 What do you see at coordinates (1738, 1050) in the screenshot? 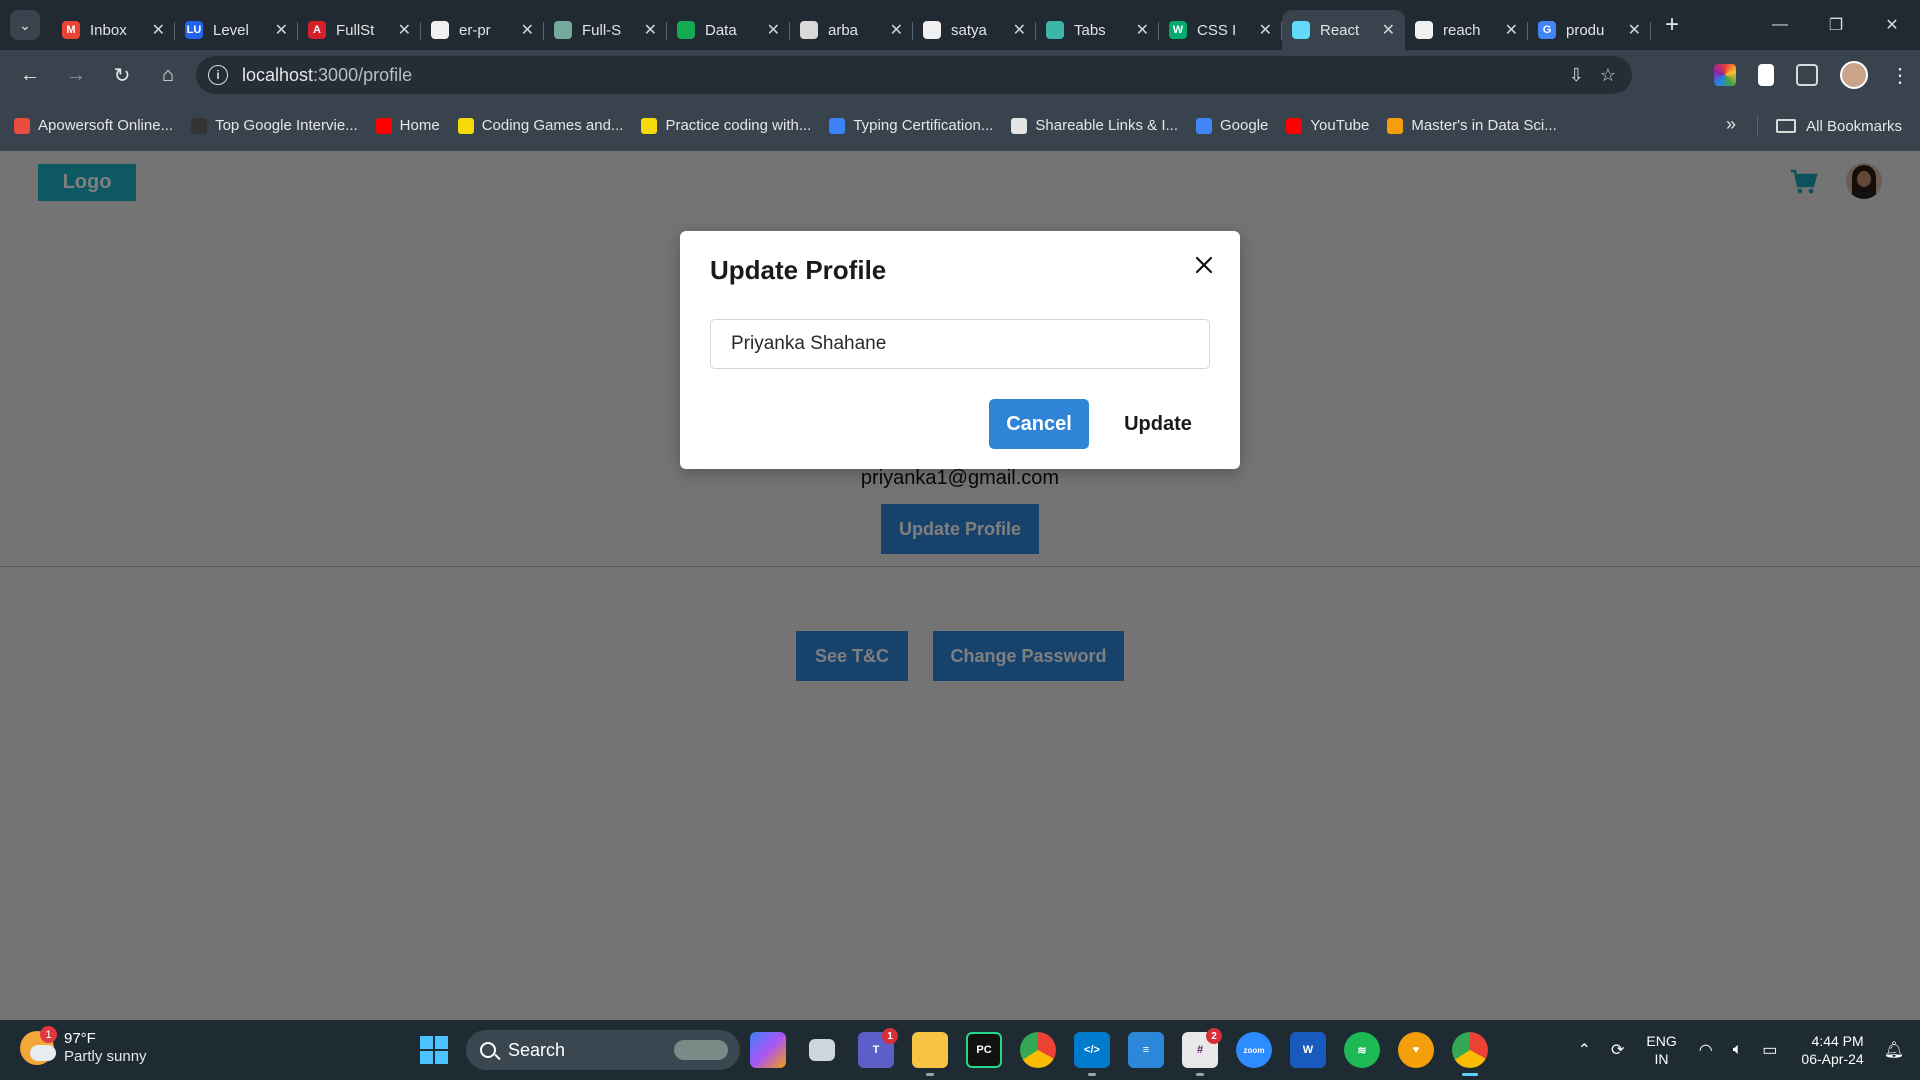
I see `speaker-icon: 🔈︎` at bounding box center [1738, 1050].